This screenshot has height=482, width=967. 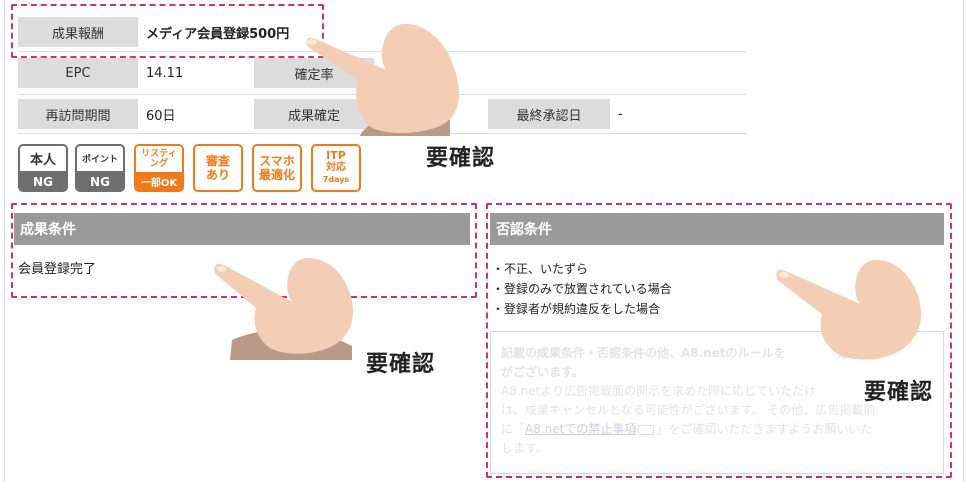 I want to click on badge-honnin-bottom: NG, so click(x=43, y=180).